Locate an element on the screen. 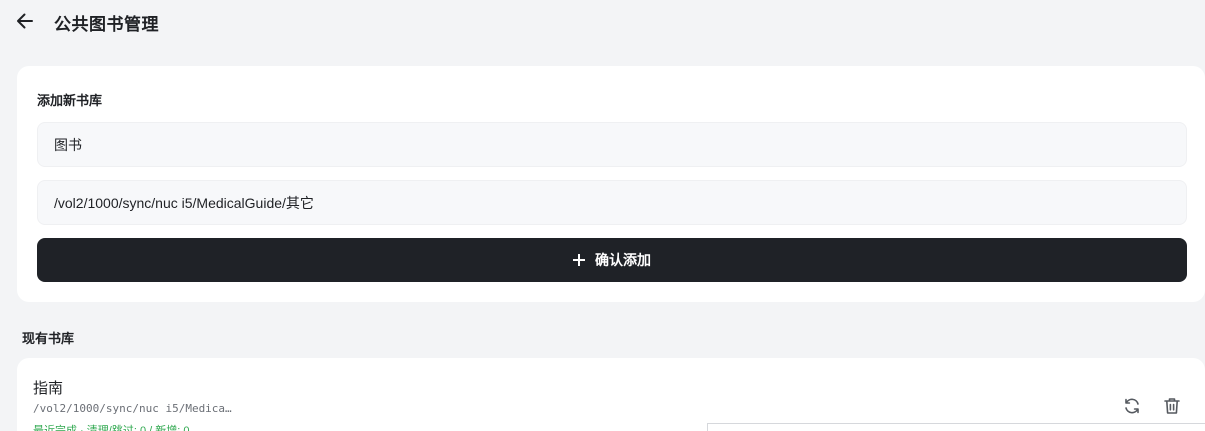  arrow-left-icon is located at coordinates (25, 21).